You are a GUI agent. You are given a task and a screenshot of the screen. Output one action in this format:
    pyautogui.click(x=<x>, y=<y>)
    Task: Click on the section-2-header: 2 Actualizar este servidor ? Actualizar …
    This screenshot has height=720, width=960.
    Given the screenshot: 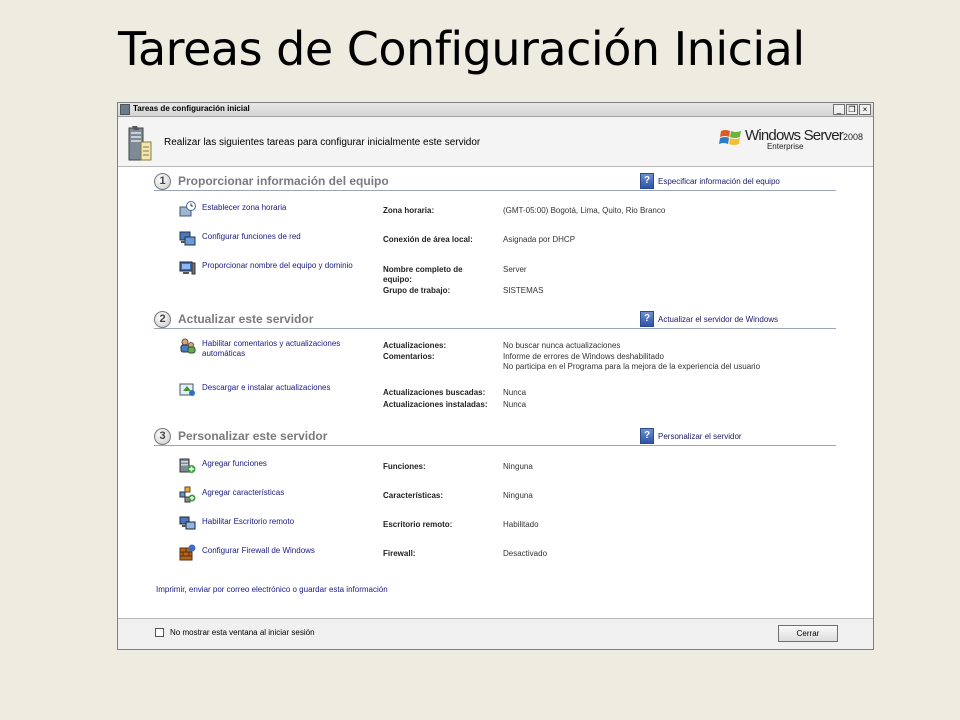 What is the action you would take?
    pyautogui.click(x=495, y=320)
    